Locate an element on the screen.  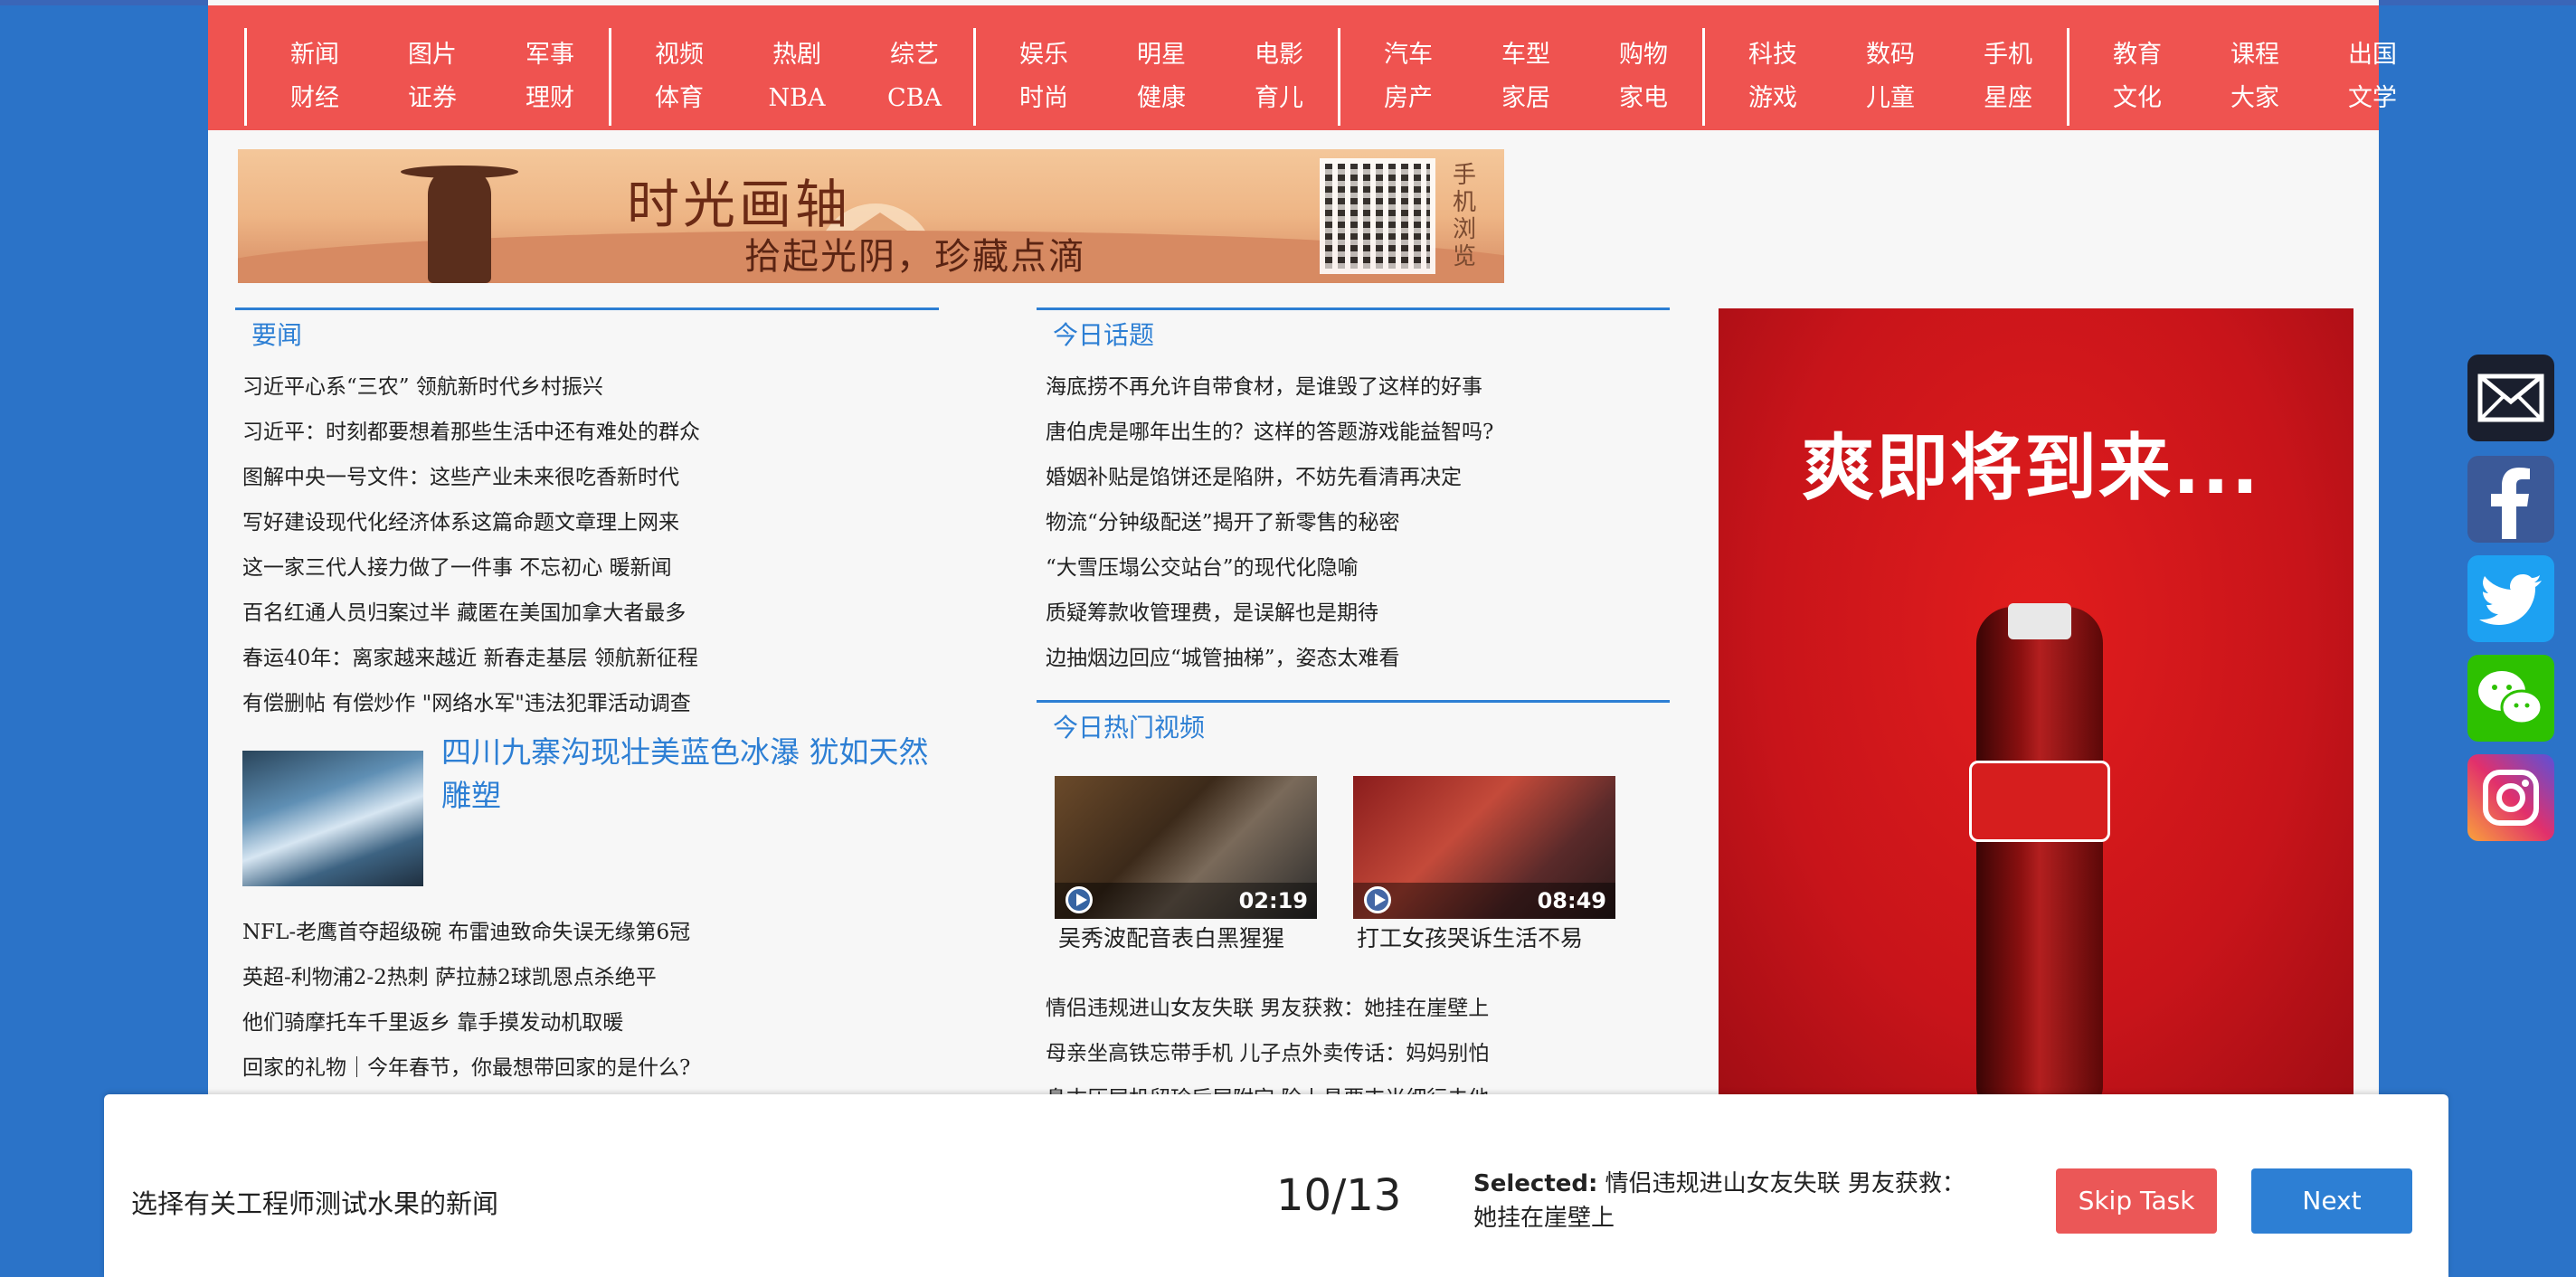
topic-item: 唐伯虎是哪年出生的？这样的答题游戏能益智吗? is located at coordinates (1269, 432).